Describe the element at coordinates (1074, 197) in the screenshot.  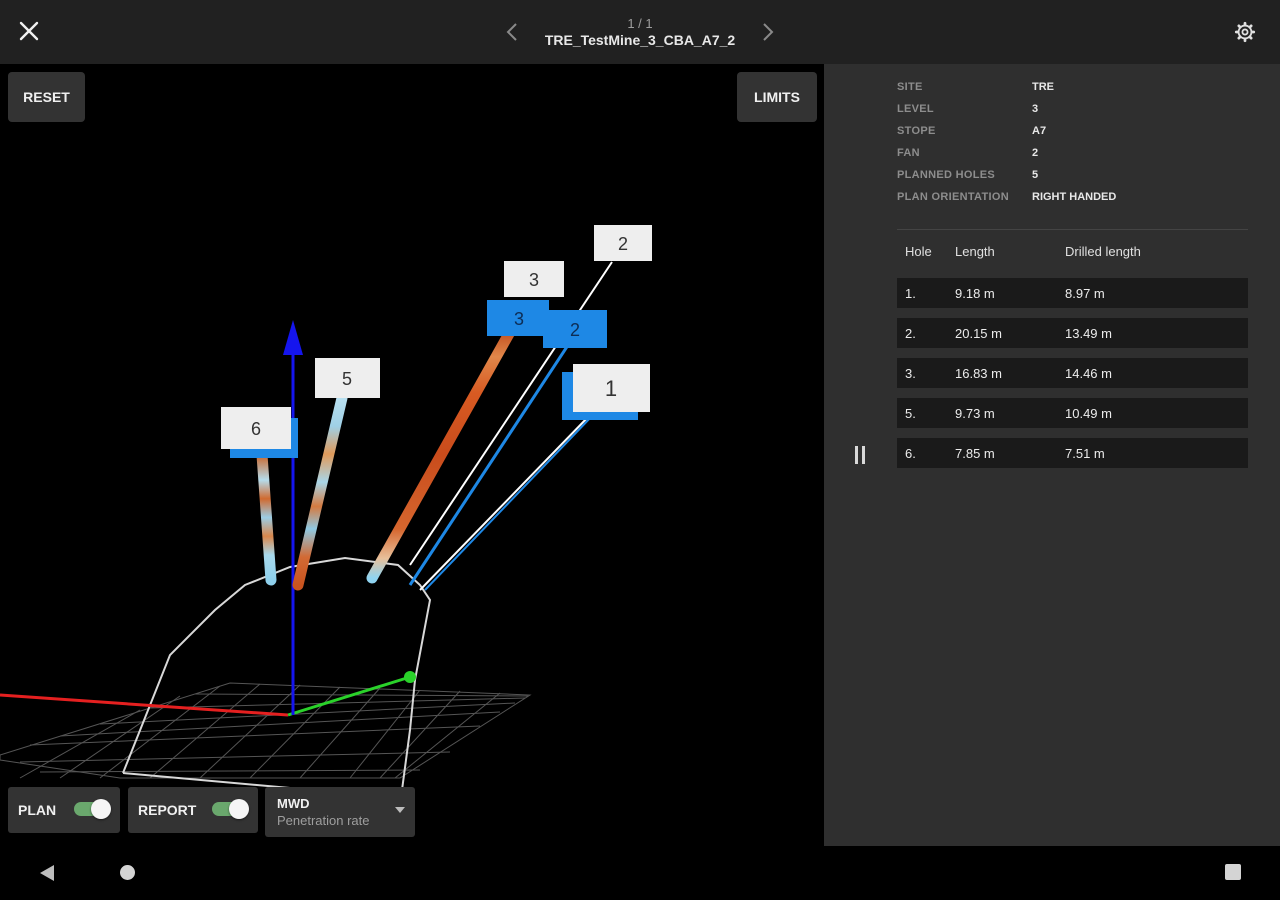
I see `info-value: RIGHT HANDED` at that location.